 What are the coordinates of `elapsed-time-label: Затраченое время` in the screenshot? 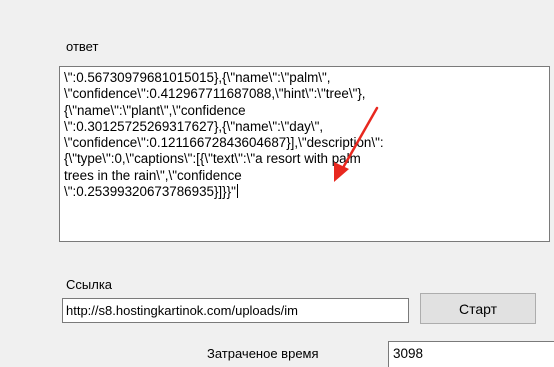 It's located at (263, 353).